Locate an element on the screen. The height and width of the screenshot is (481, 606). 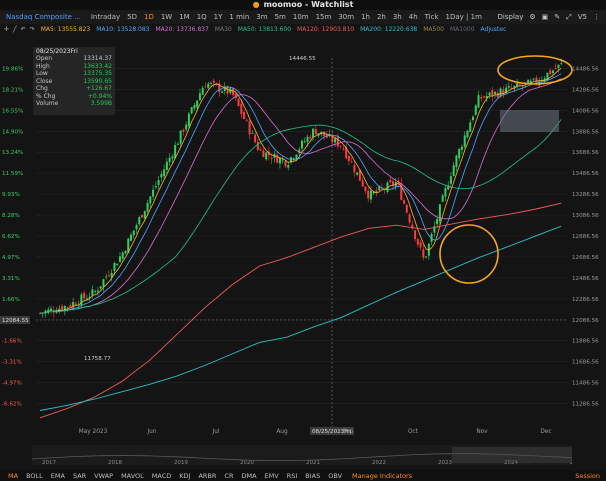
timeframe-tab: 3h is located at coordinates (397, 17).